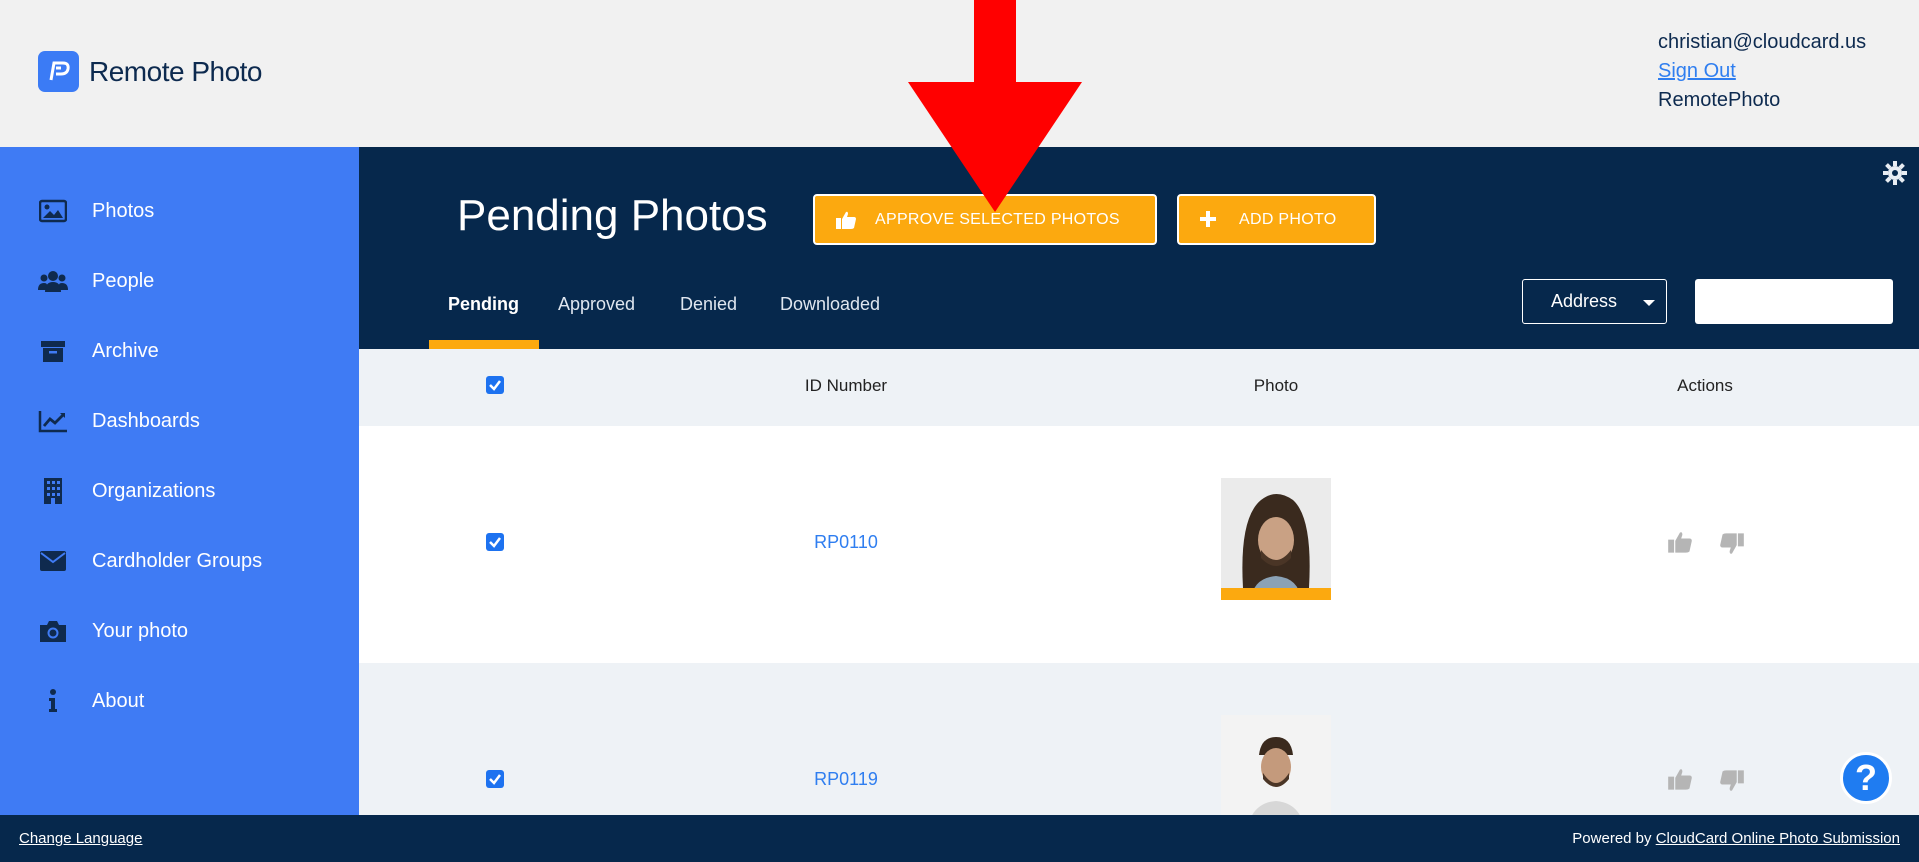  I want to click on chart-line-icon, so click(53, 421).